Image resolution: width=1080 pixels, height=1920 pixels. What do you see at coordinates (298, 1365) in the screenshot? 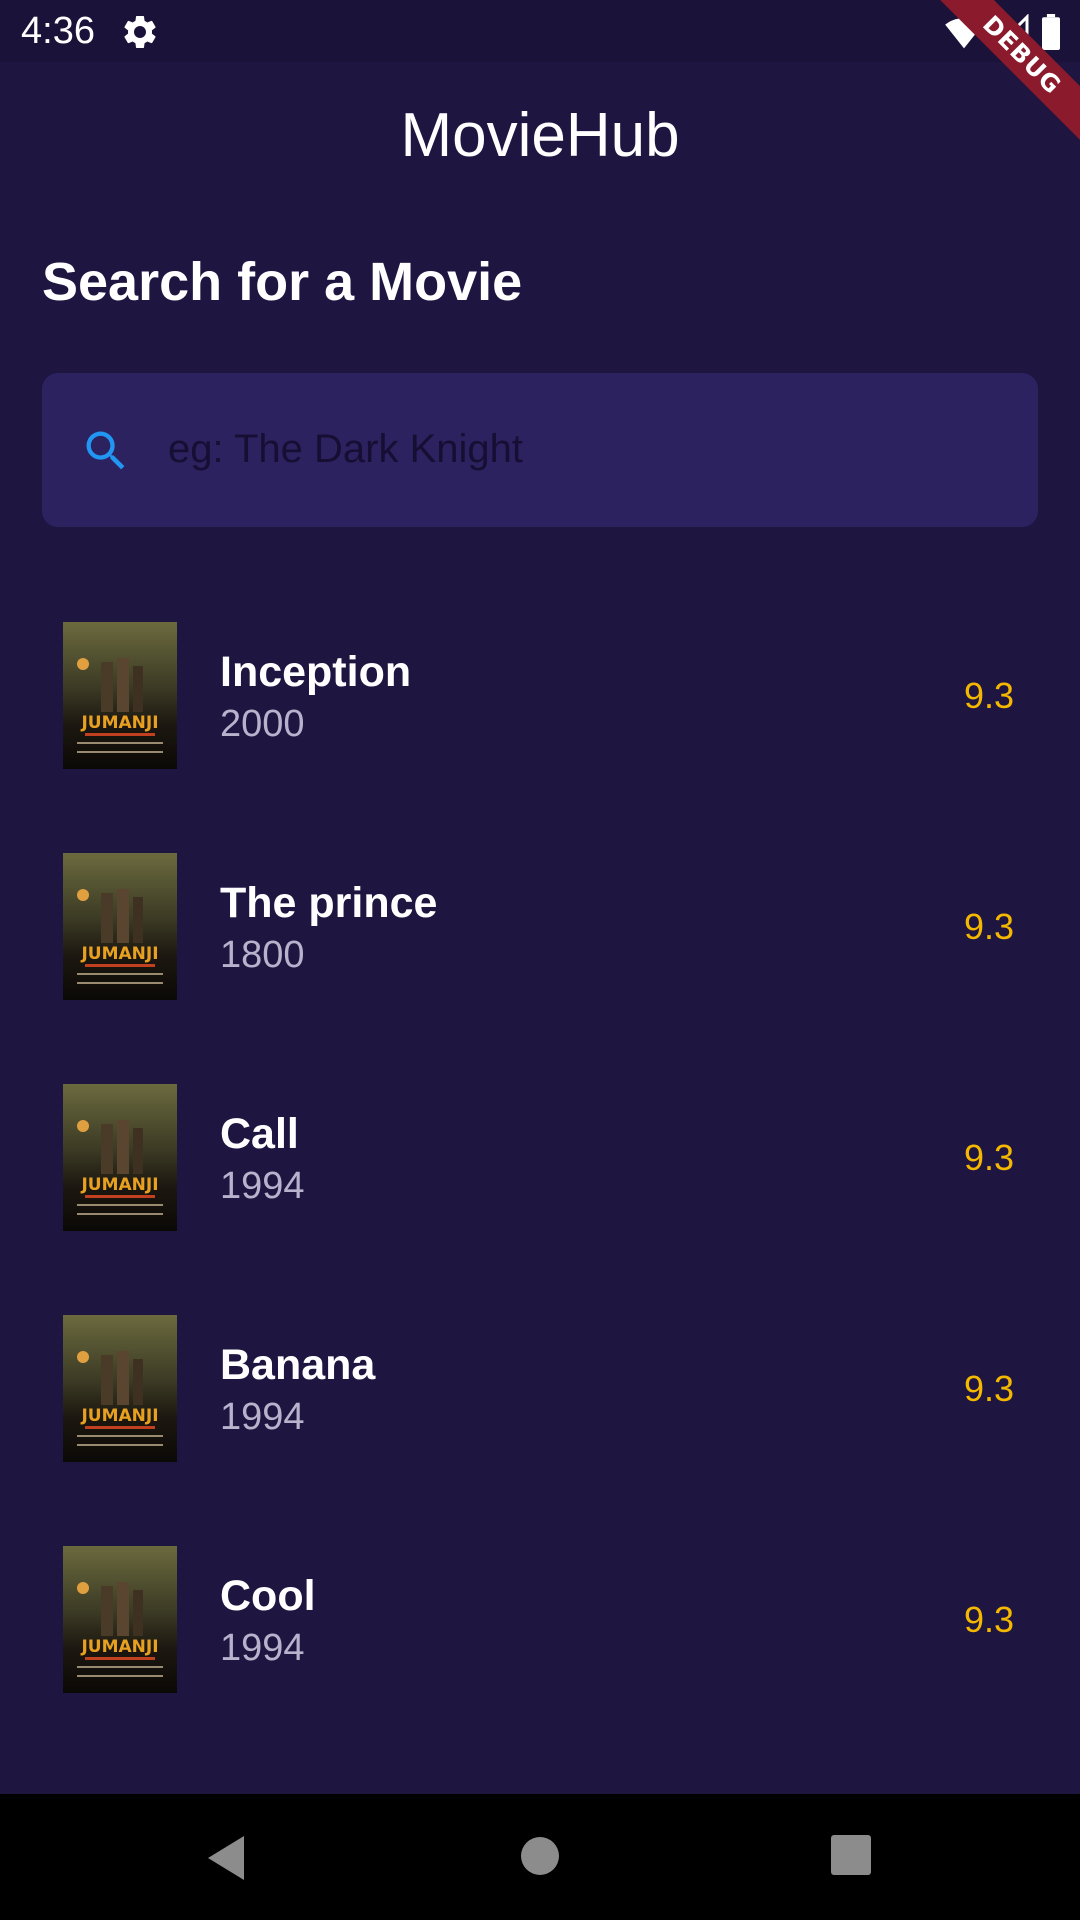
I see `movie-title: Banana` at bounding box center [298, 1365].